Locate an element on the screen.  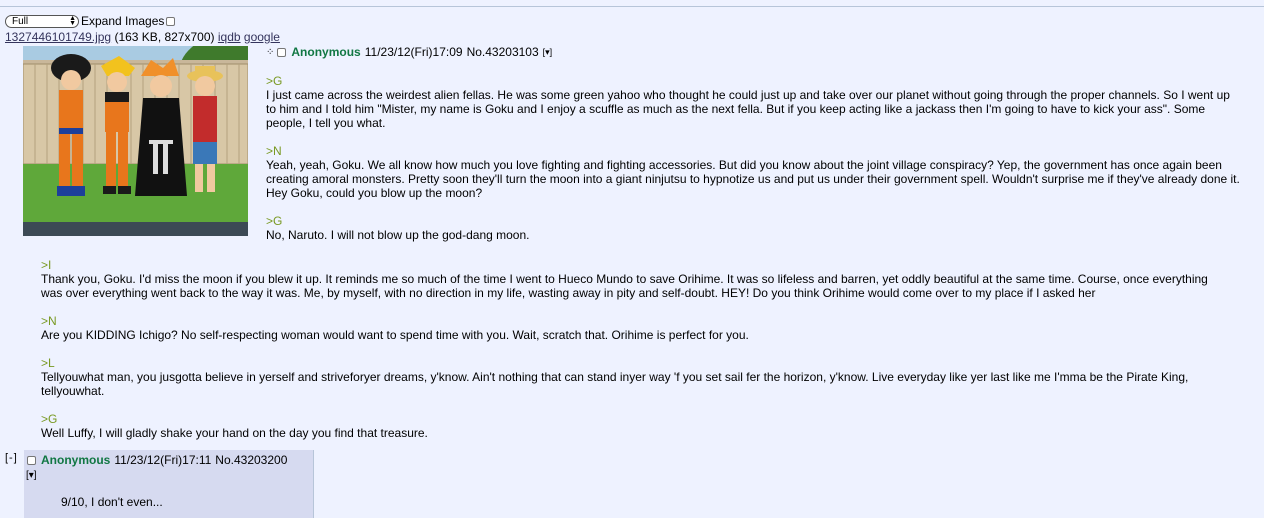
view-controls: Full ▲ ▼ Expand Images is located at coordinates (90, 21).